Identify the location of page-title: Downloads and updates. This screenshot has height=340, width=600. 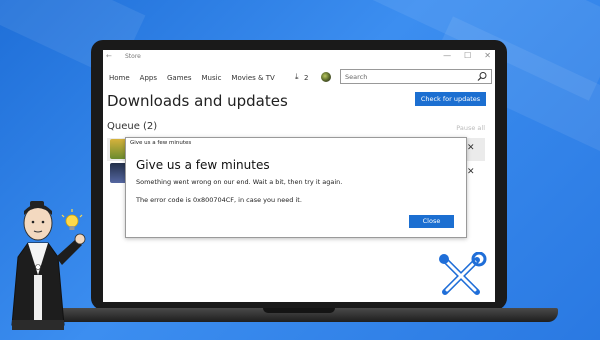
(197, 101).